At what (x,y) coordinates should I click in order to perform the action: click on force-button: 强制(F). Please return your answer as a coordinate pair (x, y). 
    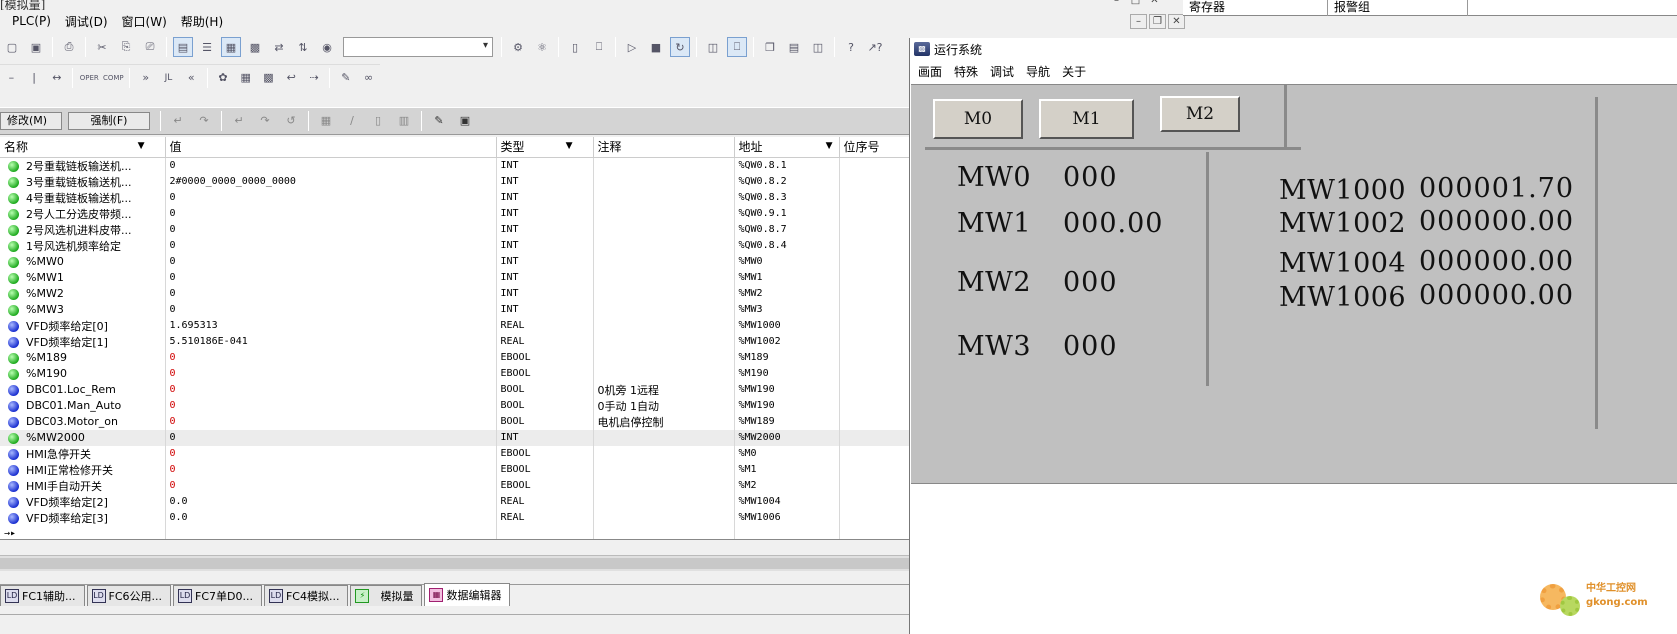
    Looking at the image, I should click on (109, 121).